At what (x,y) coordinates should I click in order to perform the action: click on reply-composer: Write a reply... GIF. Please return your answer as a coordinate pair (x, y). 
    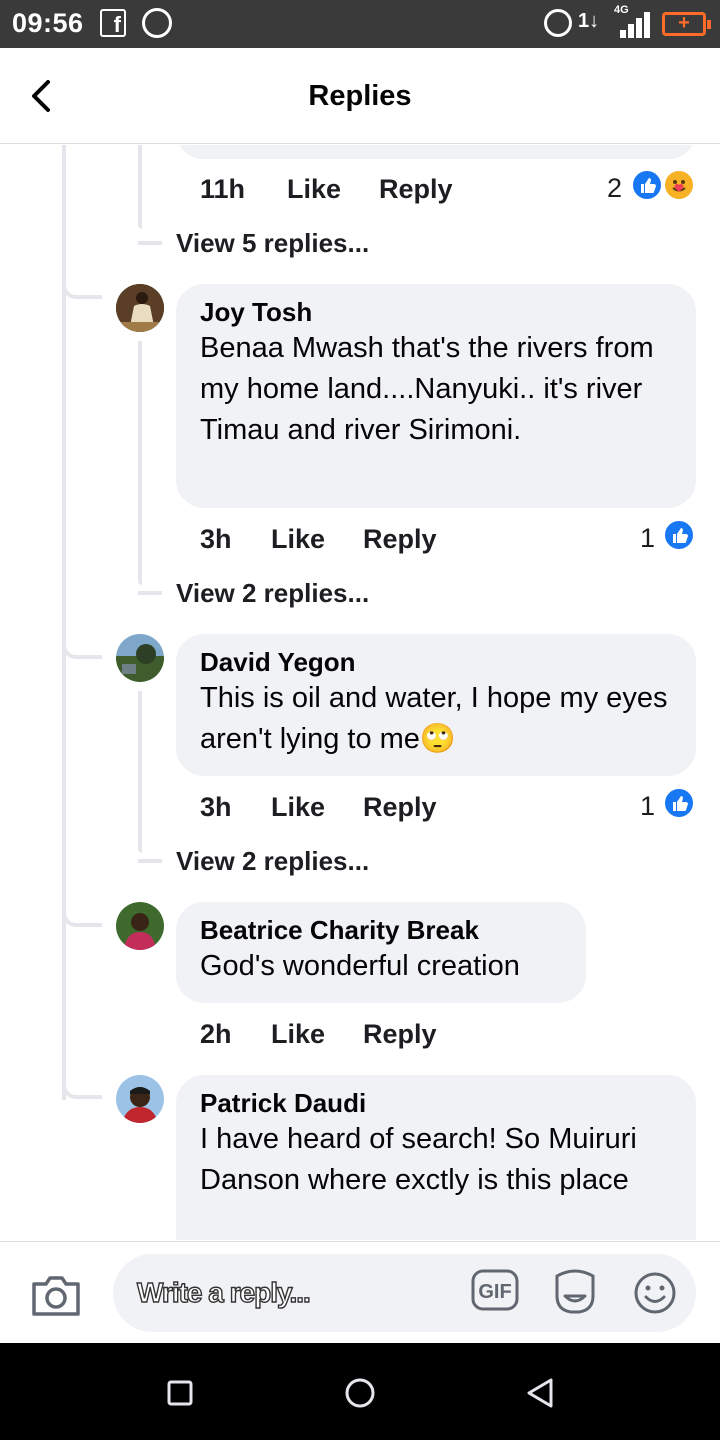
    Looking at the image, I should click on (360, 1292).